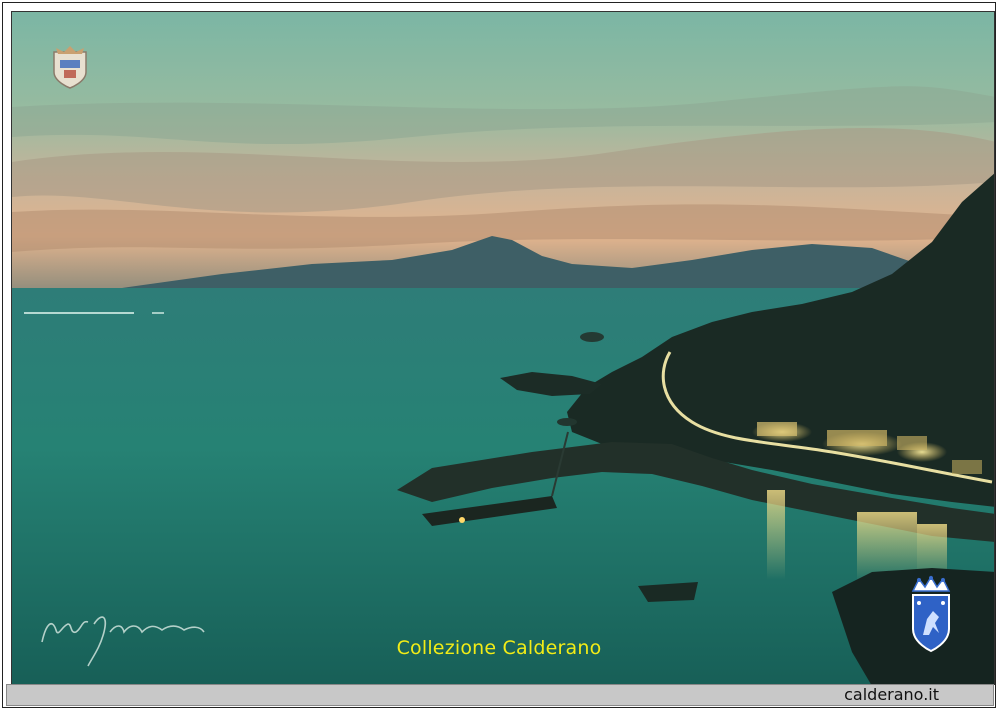 The width and height of the screenshot is (1000, 712). What do you see at coordinates (70, 67) in the screenshot?
I see `coat-of-arms-icon` at bounding box center [70, 67].